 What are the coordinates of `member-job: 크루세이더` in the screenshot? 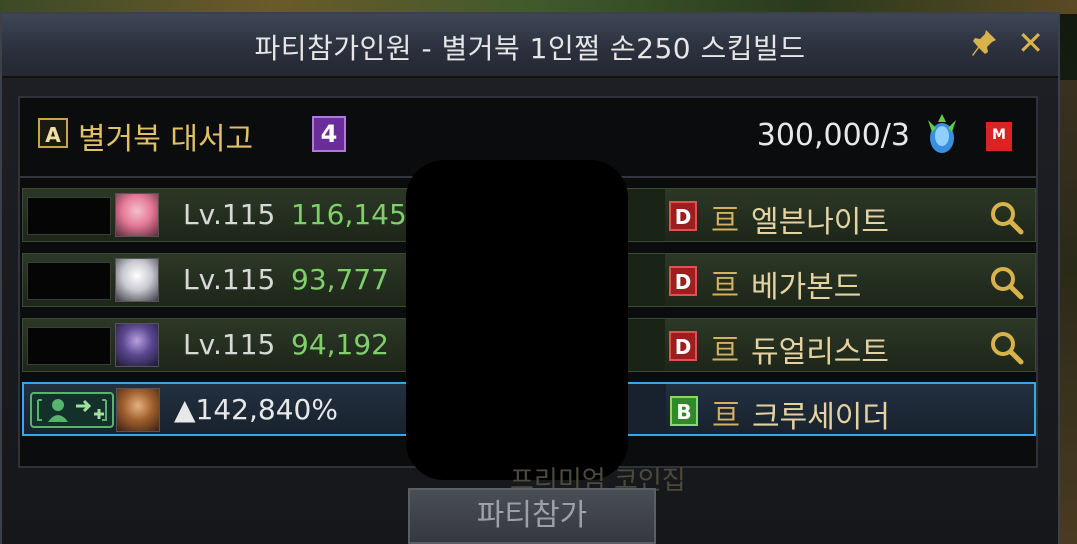 It's located at (821, 417).